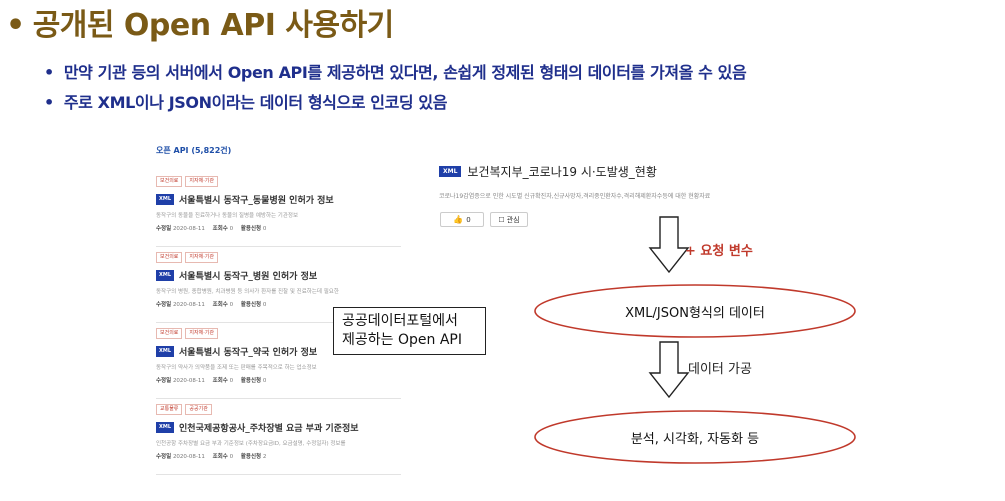  What do you see at coordinates (719, 251) in the screenshot?
I see `request-params-label: + 요청 변수` at bounding box center [719, 251].